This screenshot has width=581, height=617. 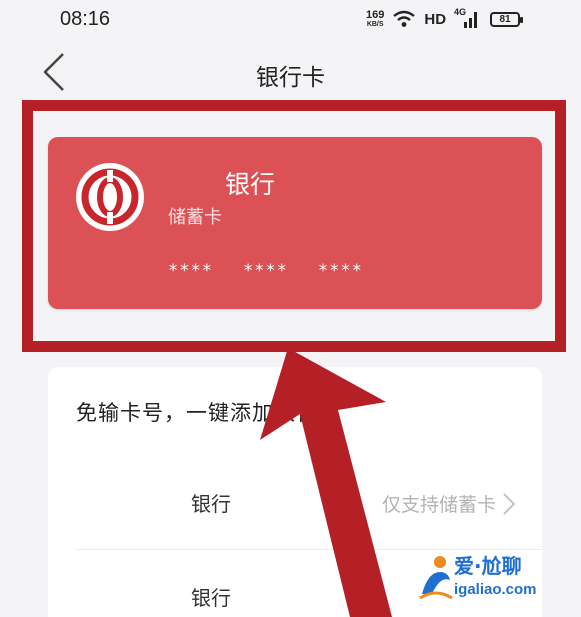 What do you see at coordinates (208, 413) in the screenshot?
I see `add-card-title: 免输卡号，一键添加银行卡` at bounding box center [208, 413].